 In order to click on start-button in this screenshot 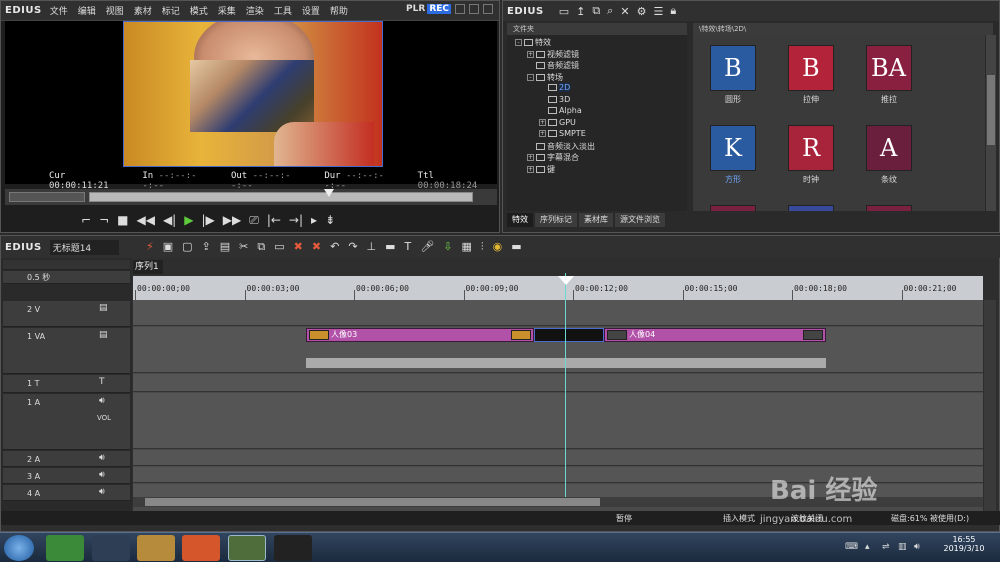, I will do `click(19, 548)`.